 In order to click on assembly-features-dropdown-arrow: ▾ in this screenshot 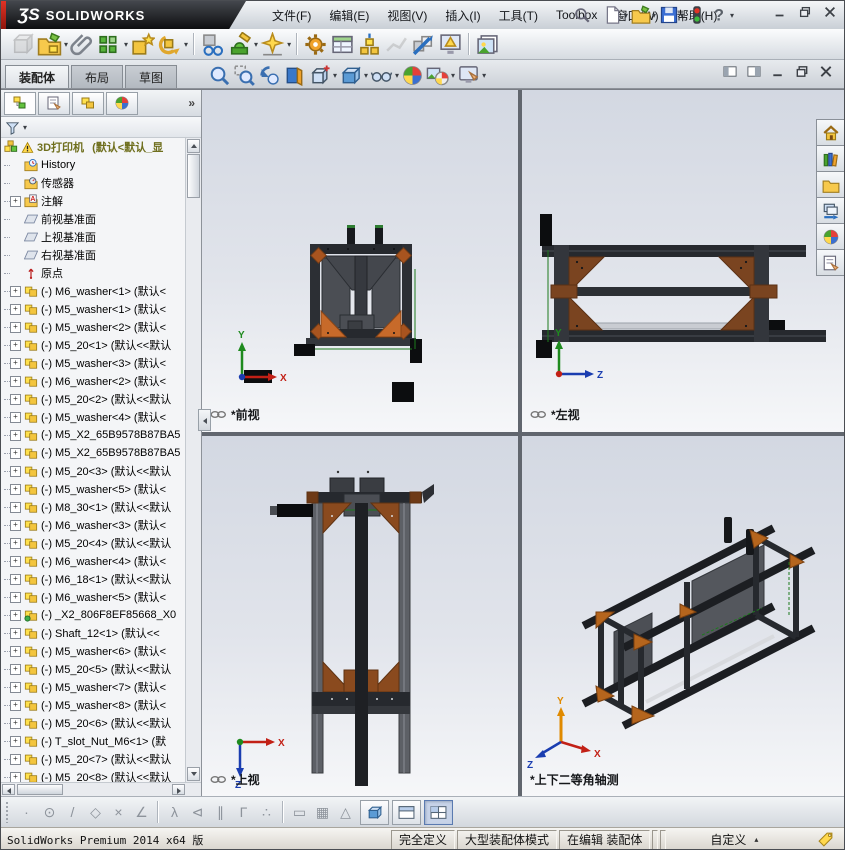, I will do `click(256, 44)`.